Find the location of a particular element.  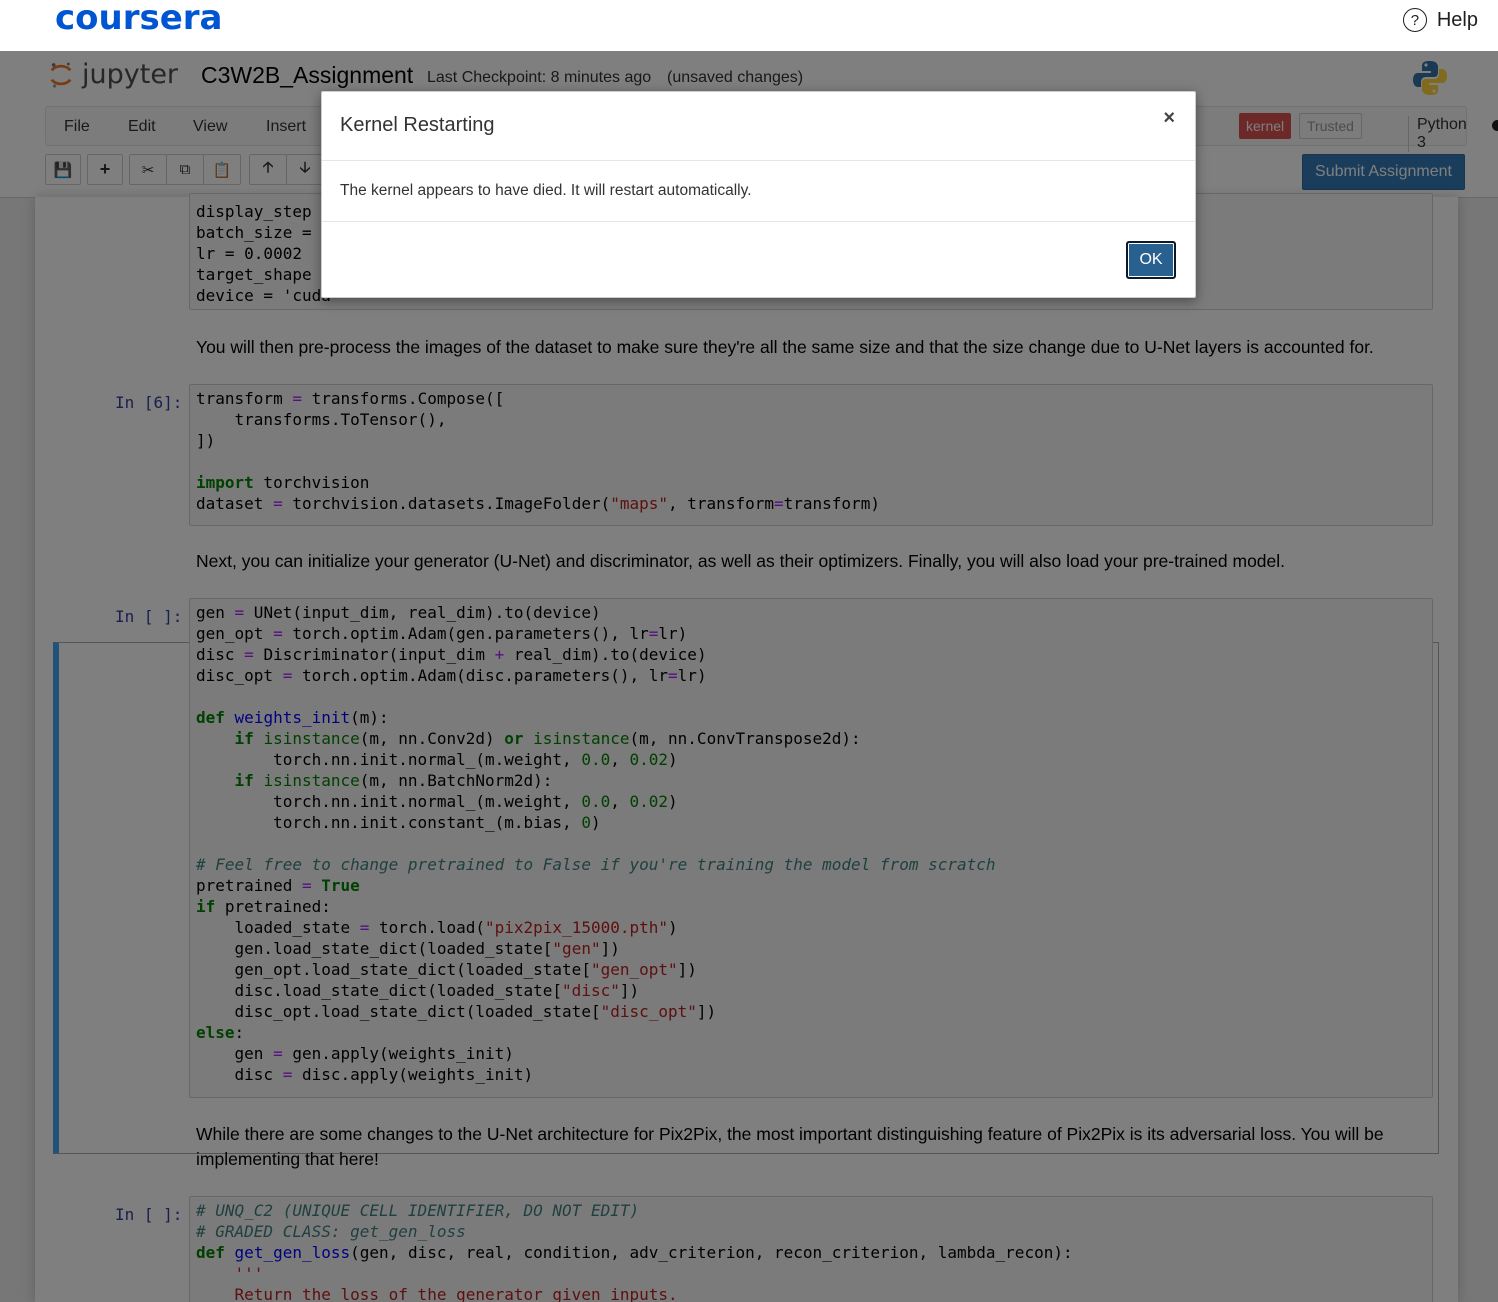

dialog-divider is located at coordinates (758, 221).